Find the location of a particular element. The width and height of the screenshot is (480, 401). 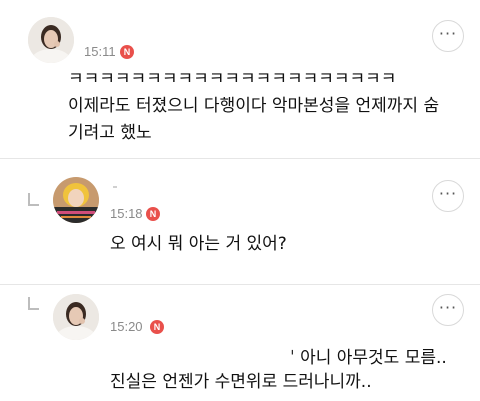

comment-time: 15:11 is located at coordinates (100, 51).